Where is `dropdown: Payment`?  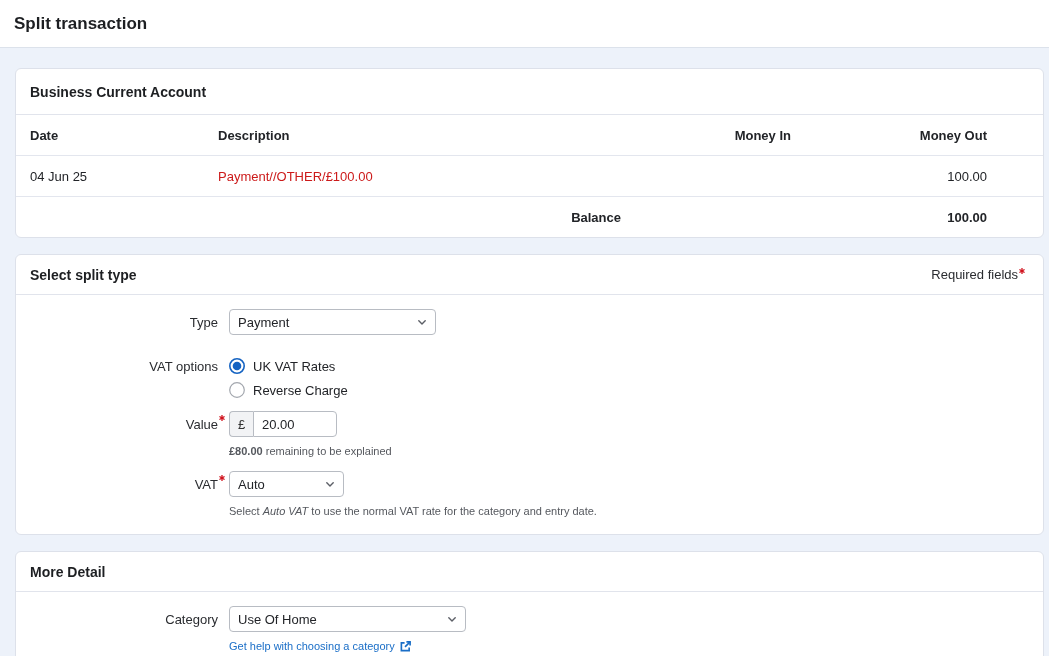
dropdown: Payment is located at coordinates (332, 322).